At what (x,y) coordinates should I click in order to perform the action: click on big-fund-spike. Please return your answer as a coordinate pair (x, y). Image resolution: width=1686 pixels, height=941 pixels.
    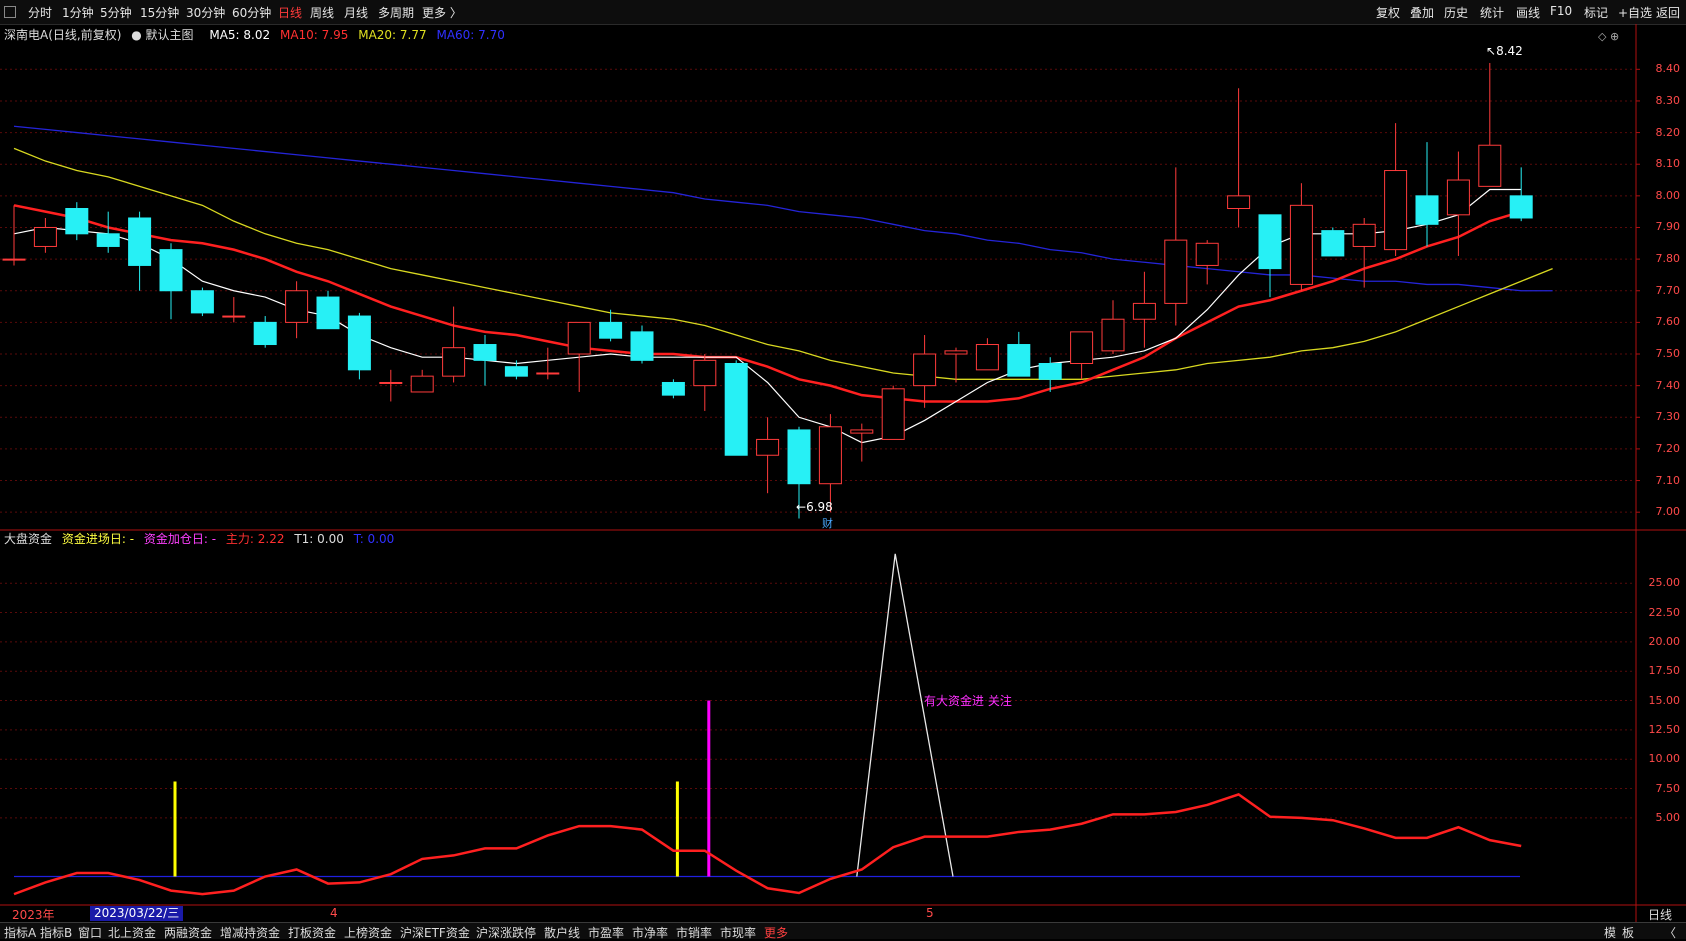
    Looking at the image, I should click on (905, 715).